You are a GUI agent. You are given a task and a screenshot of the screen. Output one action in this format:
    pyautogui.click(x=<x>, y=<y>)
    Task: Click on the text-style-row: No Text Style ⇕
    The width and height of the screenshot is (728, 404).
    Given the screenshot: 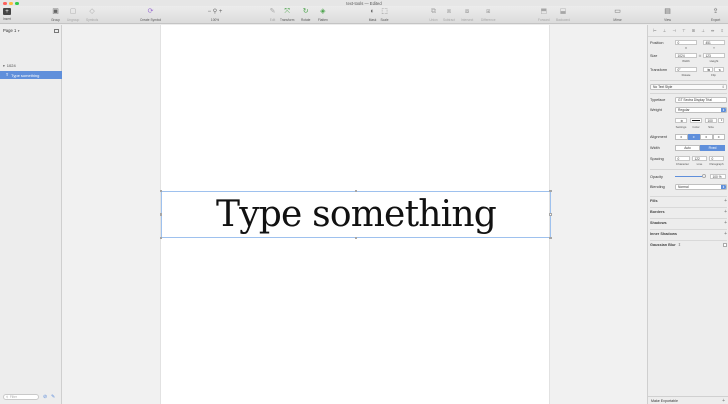 What is the action you would take?
    pyautogui.click(x=688, y=87)
    